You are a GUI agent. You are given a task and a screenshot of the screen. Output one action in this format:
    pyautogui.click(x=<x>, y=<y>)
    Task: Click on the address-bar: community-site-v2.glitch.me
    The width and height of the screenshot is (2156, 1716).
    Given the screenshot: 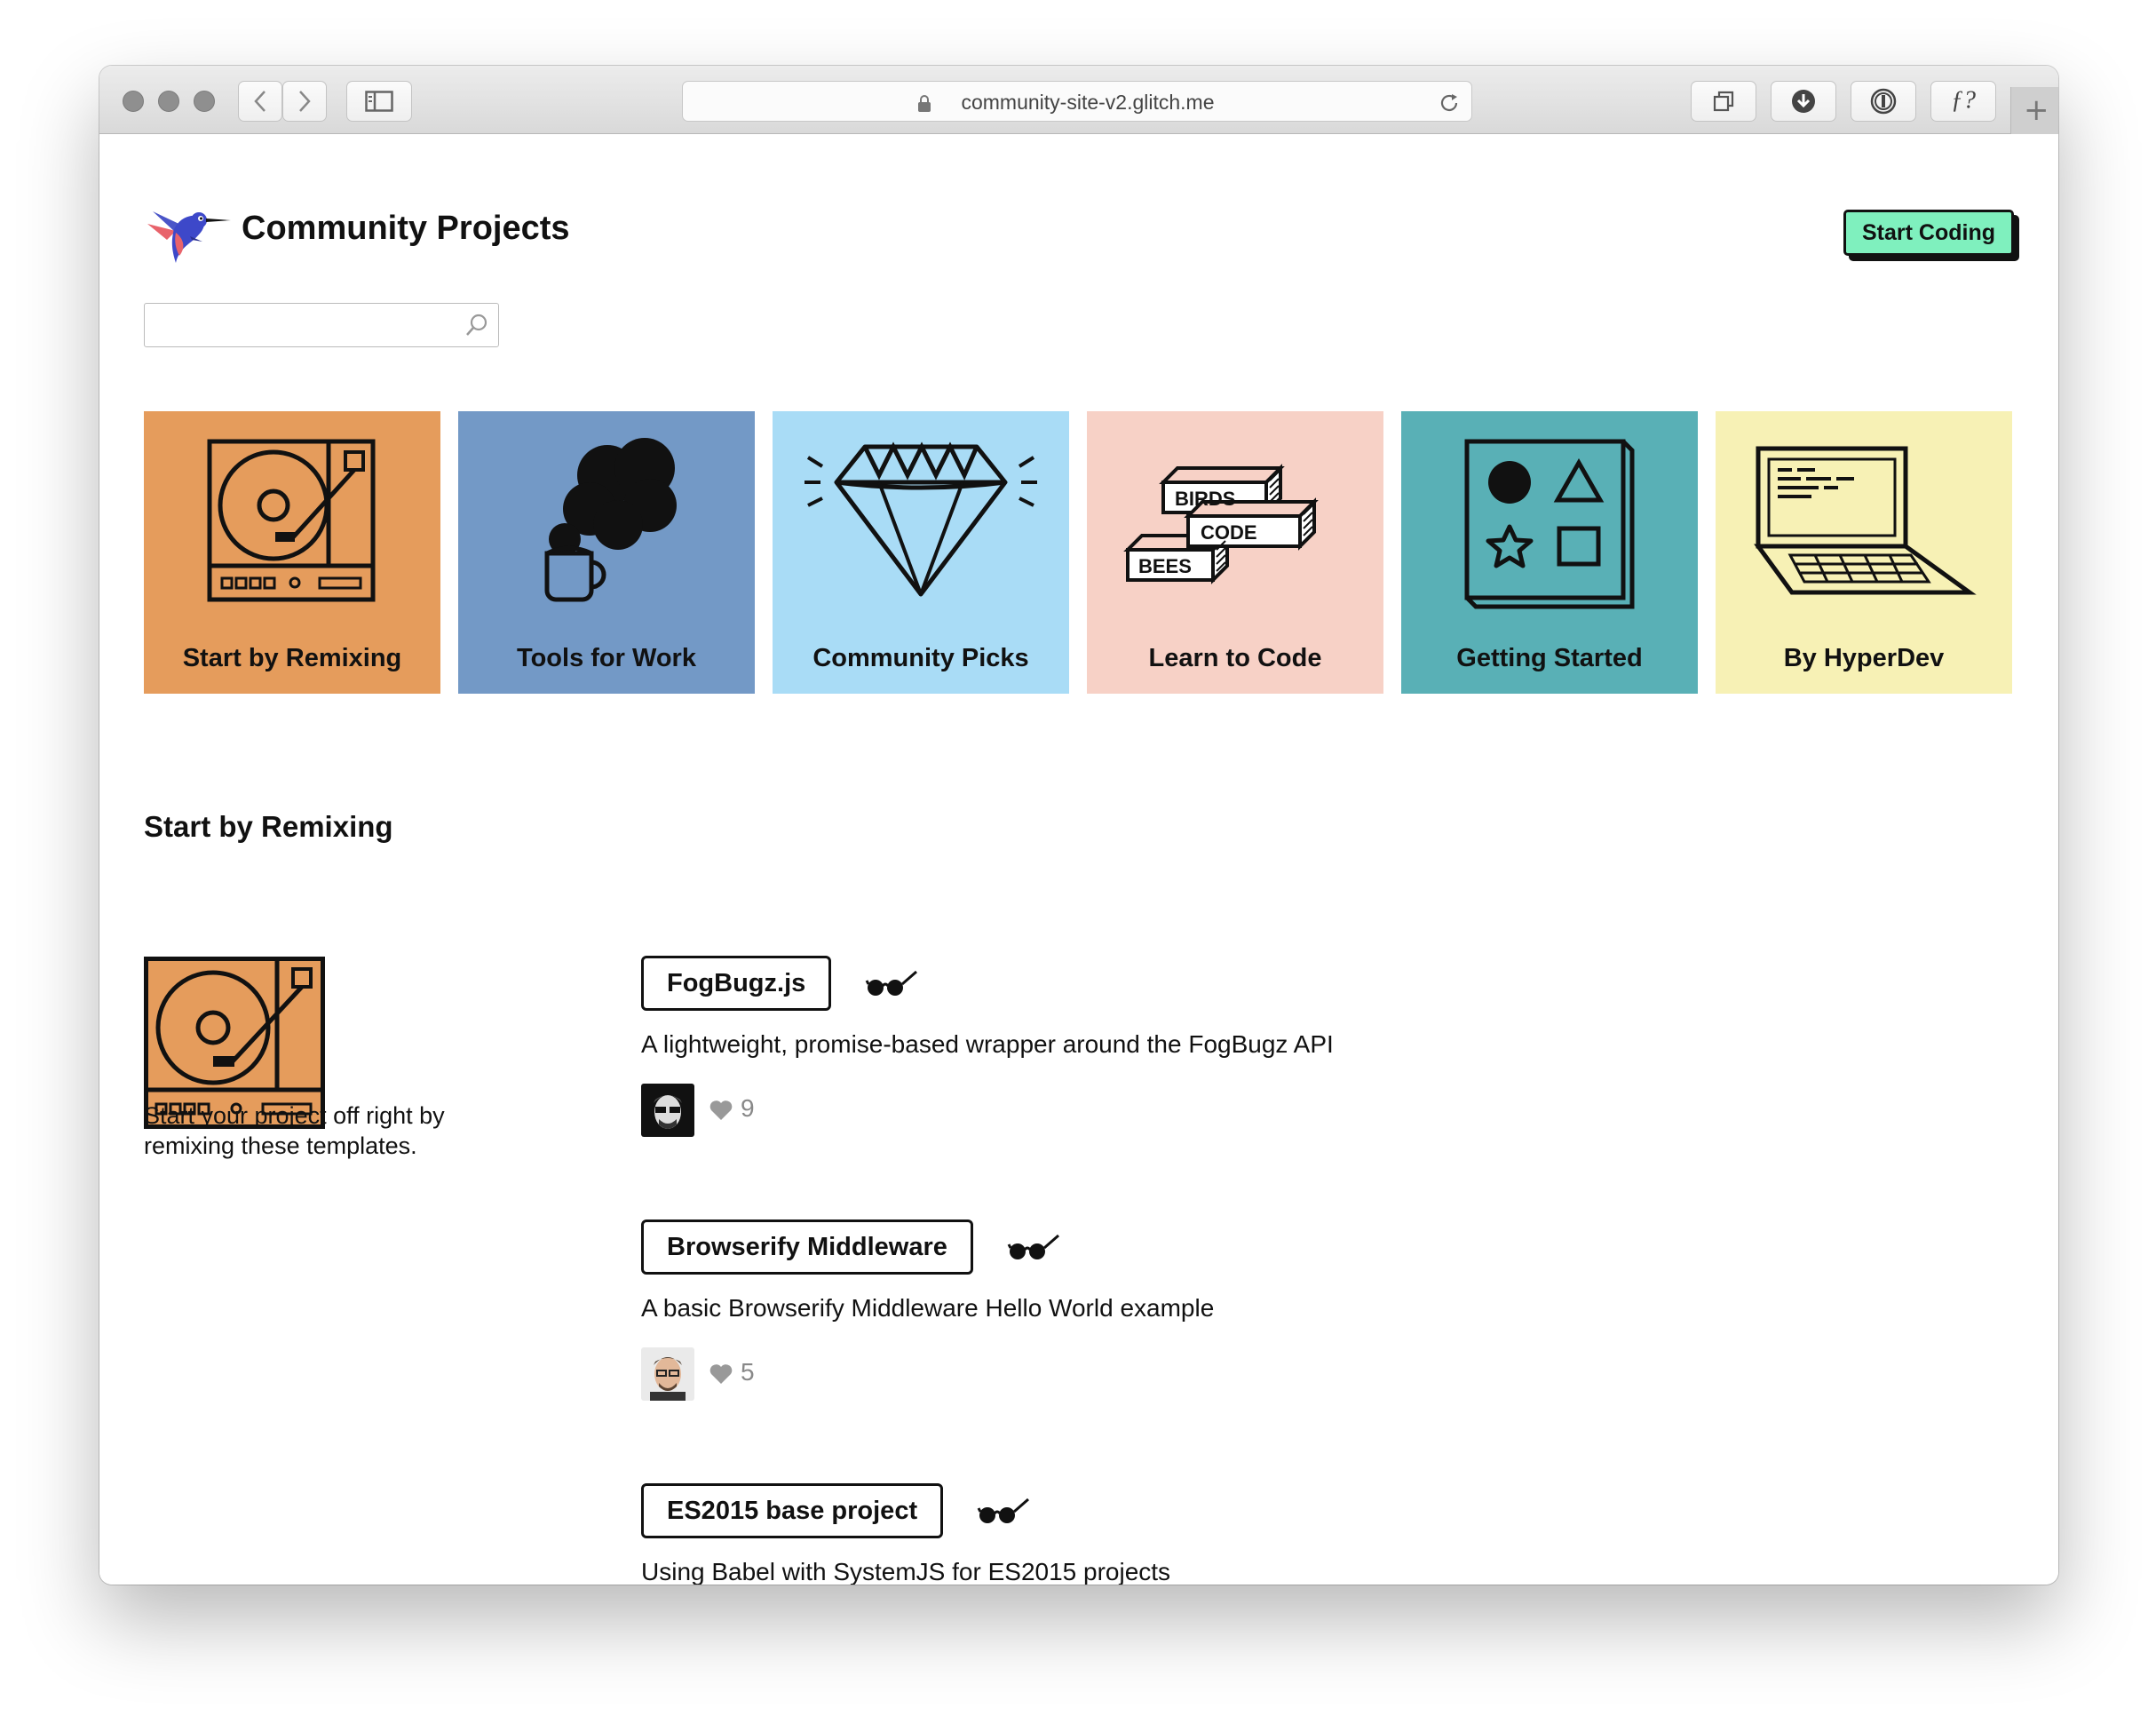 What is the action you would take?
    pyautogui.click(x=1077, y=101)
    